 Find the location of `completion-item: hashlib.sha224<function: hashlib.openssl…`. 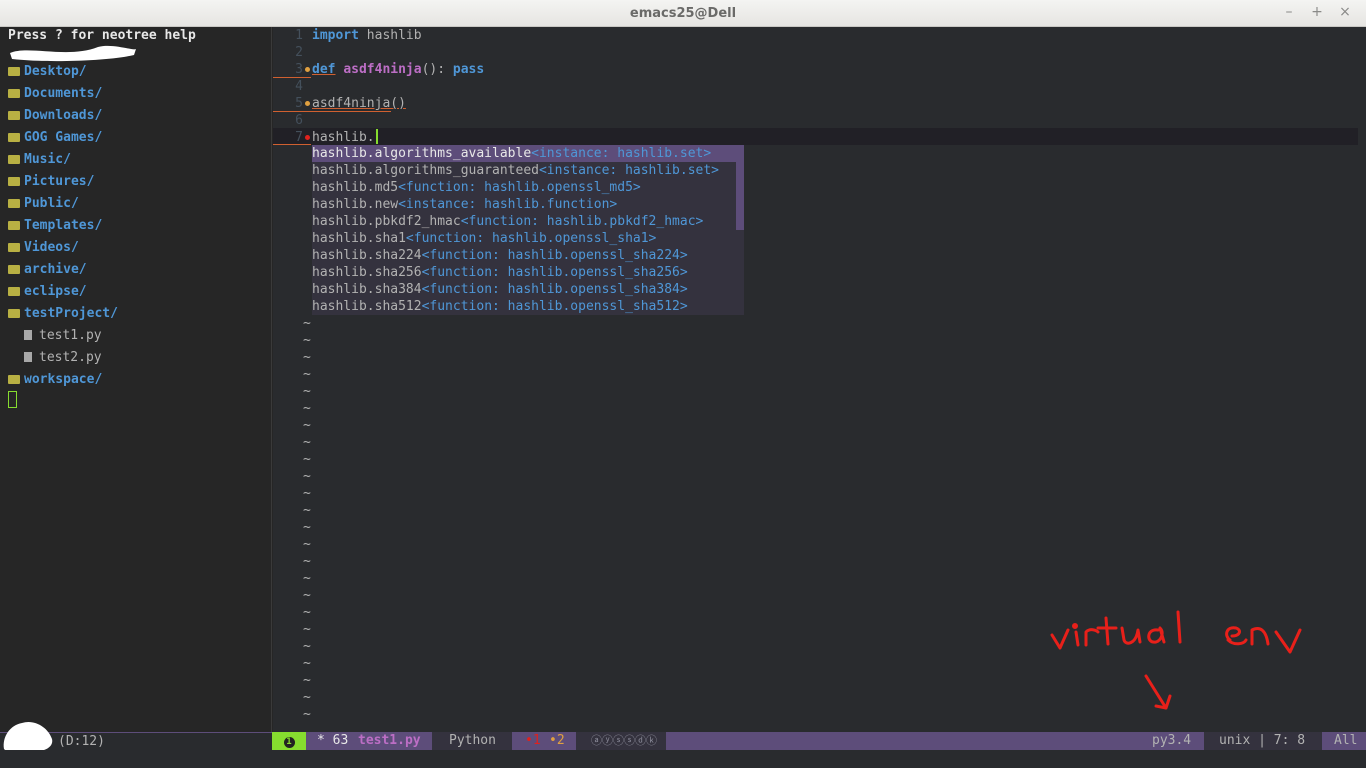

completion-item: hashlib.sha224<function: hashlib.openssl… is located at coordinates (524, 255).